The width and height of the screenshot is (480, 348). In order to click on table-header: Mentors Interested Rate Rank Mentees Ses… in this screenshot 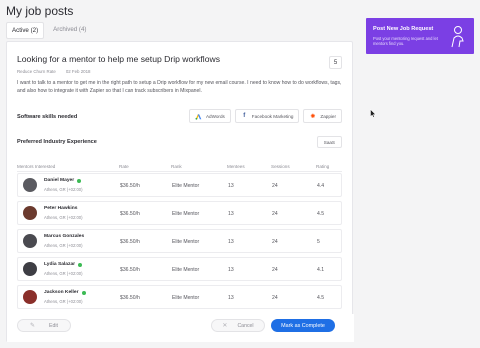, I will do `click(179, 167)`.